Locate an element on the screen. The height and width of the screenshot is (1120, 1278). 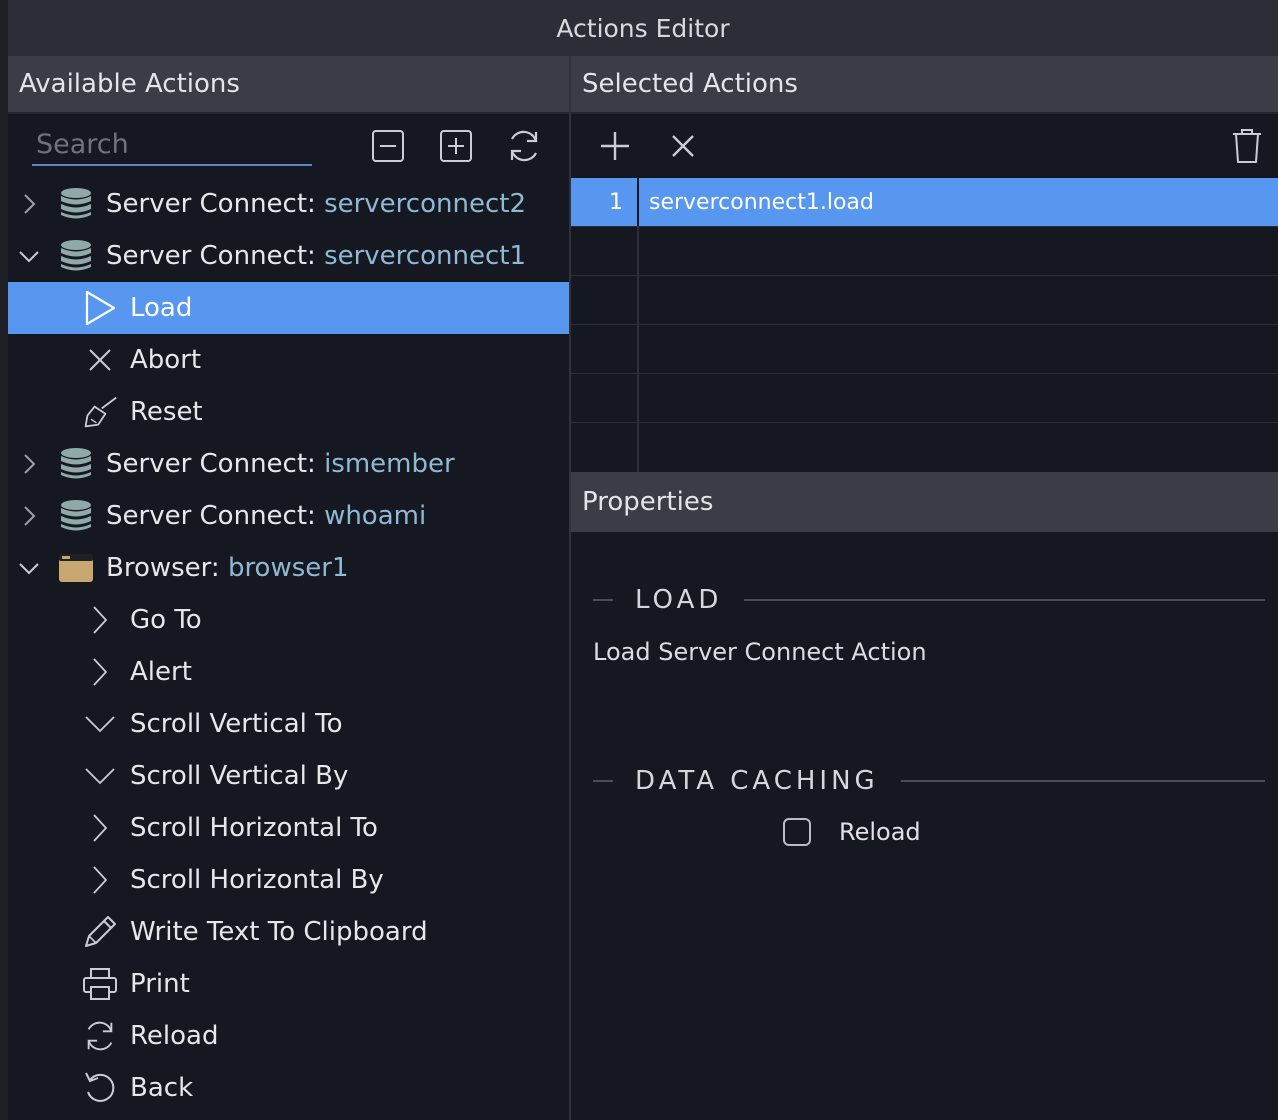
tree-group-serverconnect1: Server Connect: serverconnect1 is located at coordinates (288, 256).